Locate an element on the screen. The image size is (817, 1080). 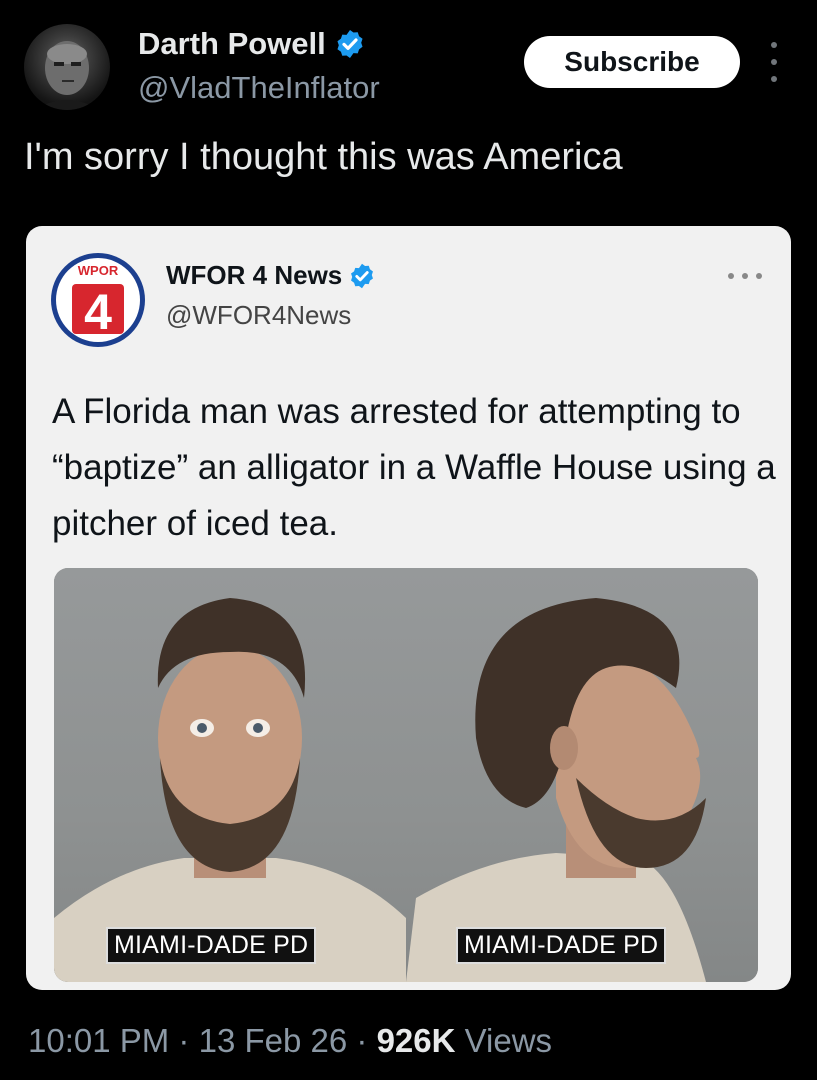
subscribe-button: Subscribe is located at coordinates (632, 62).